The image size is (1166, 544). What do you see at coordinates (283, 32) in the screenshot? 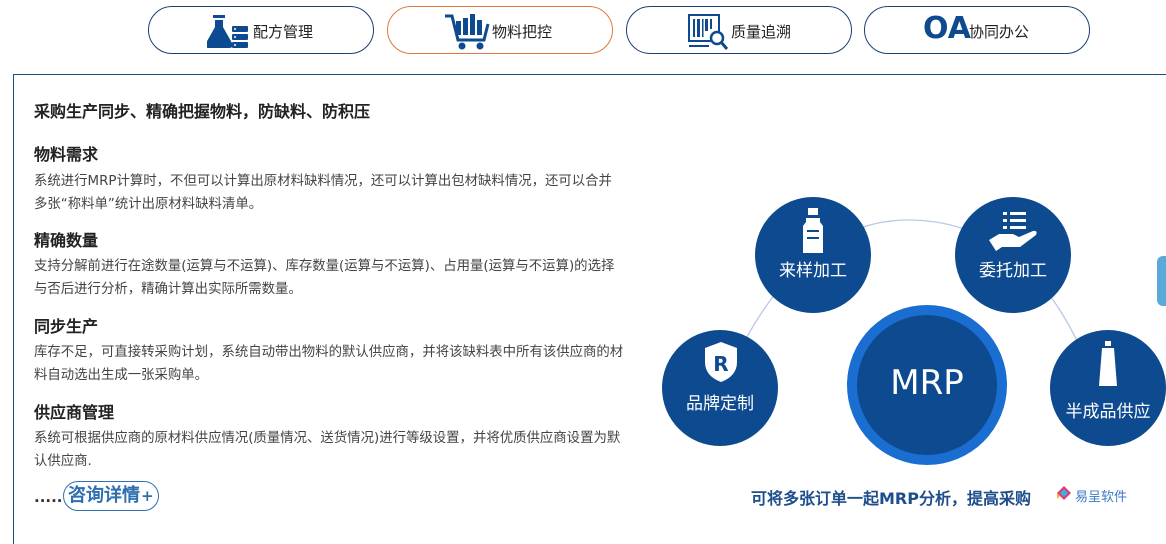
I see `tab-label: 配方管理` at bounding box center [283, 32].